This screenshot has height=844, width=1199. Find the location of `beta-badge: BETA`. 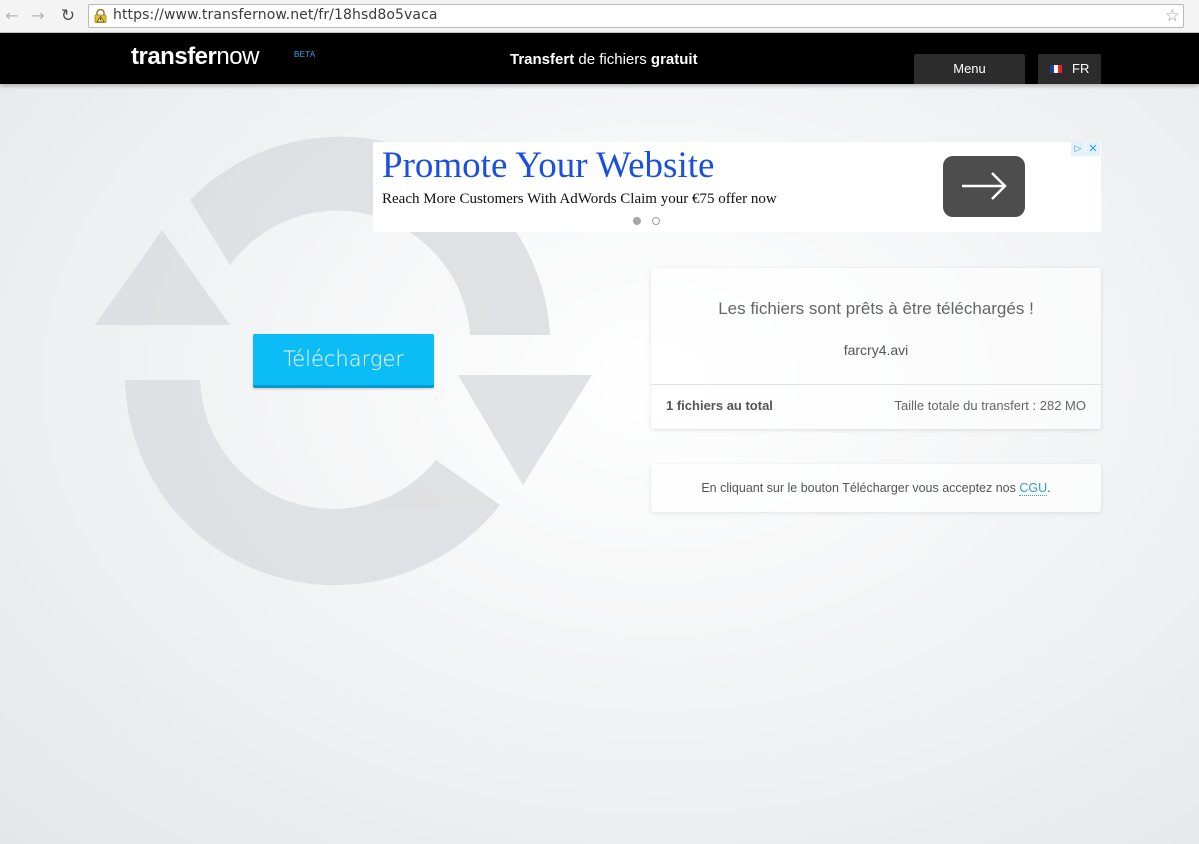

beta-badge: BETA is located at coordinates (305, 54).